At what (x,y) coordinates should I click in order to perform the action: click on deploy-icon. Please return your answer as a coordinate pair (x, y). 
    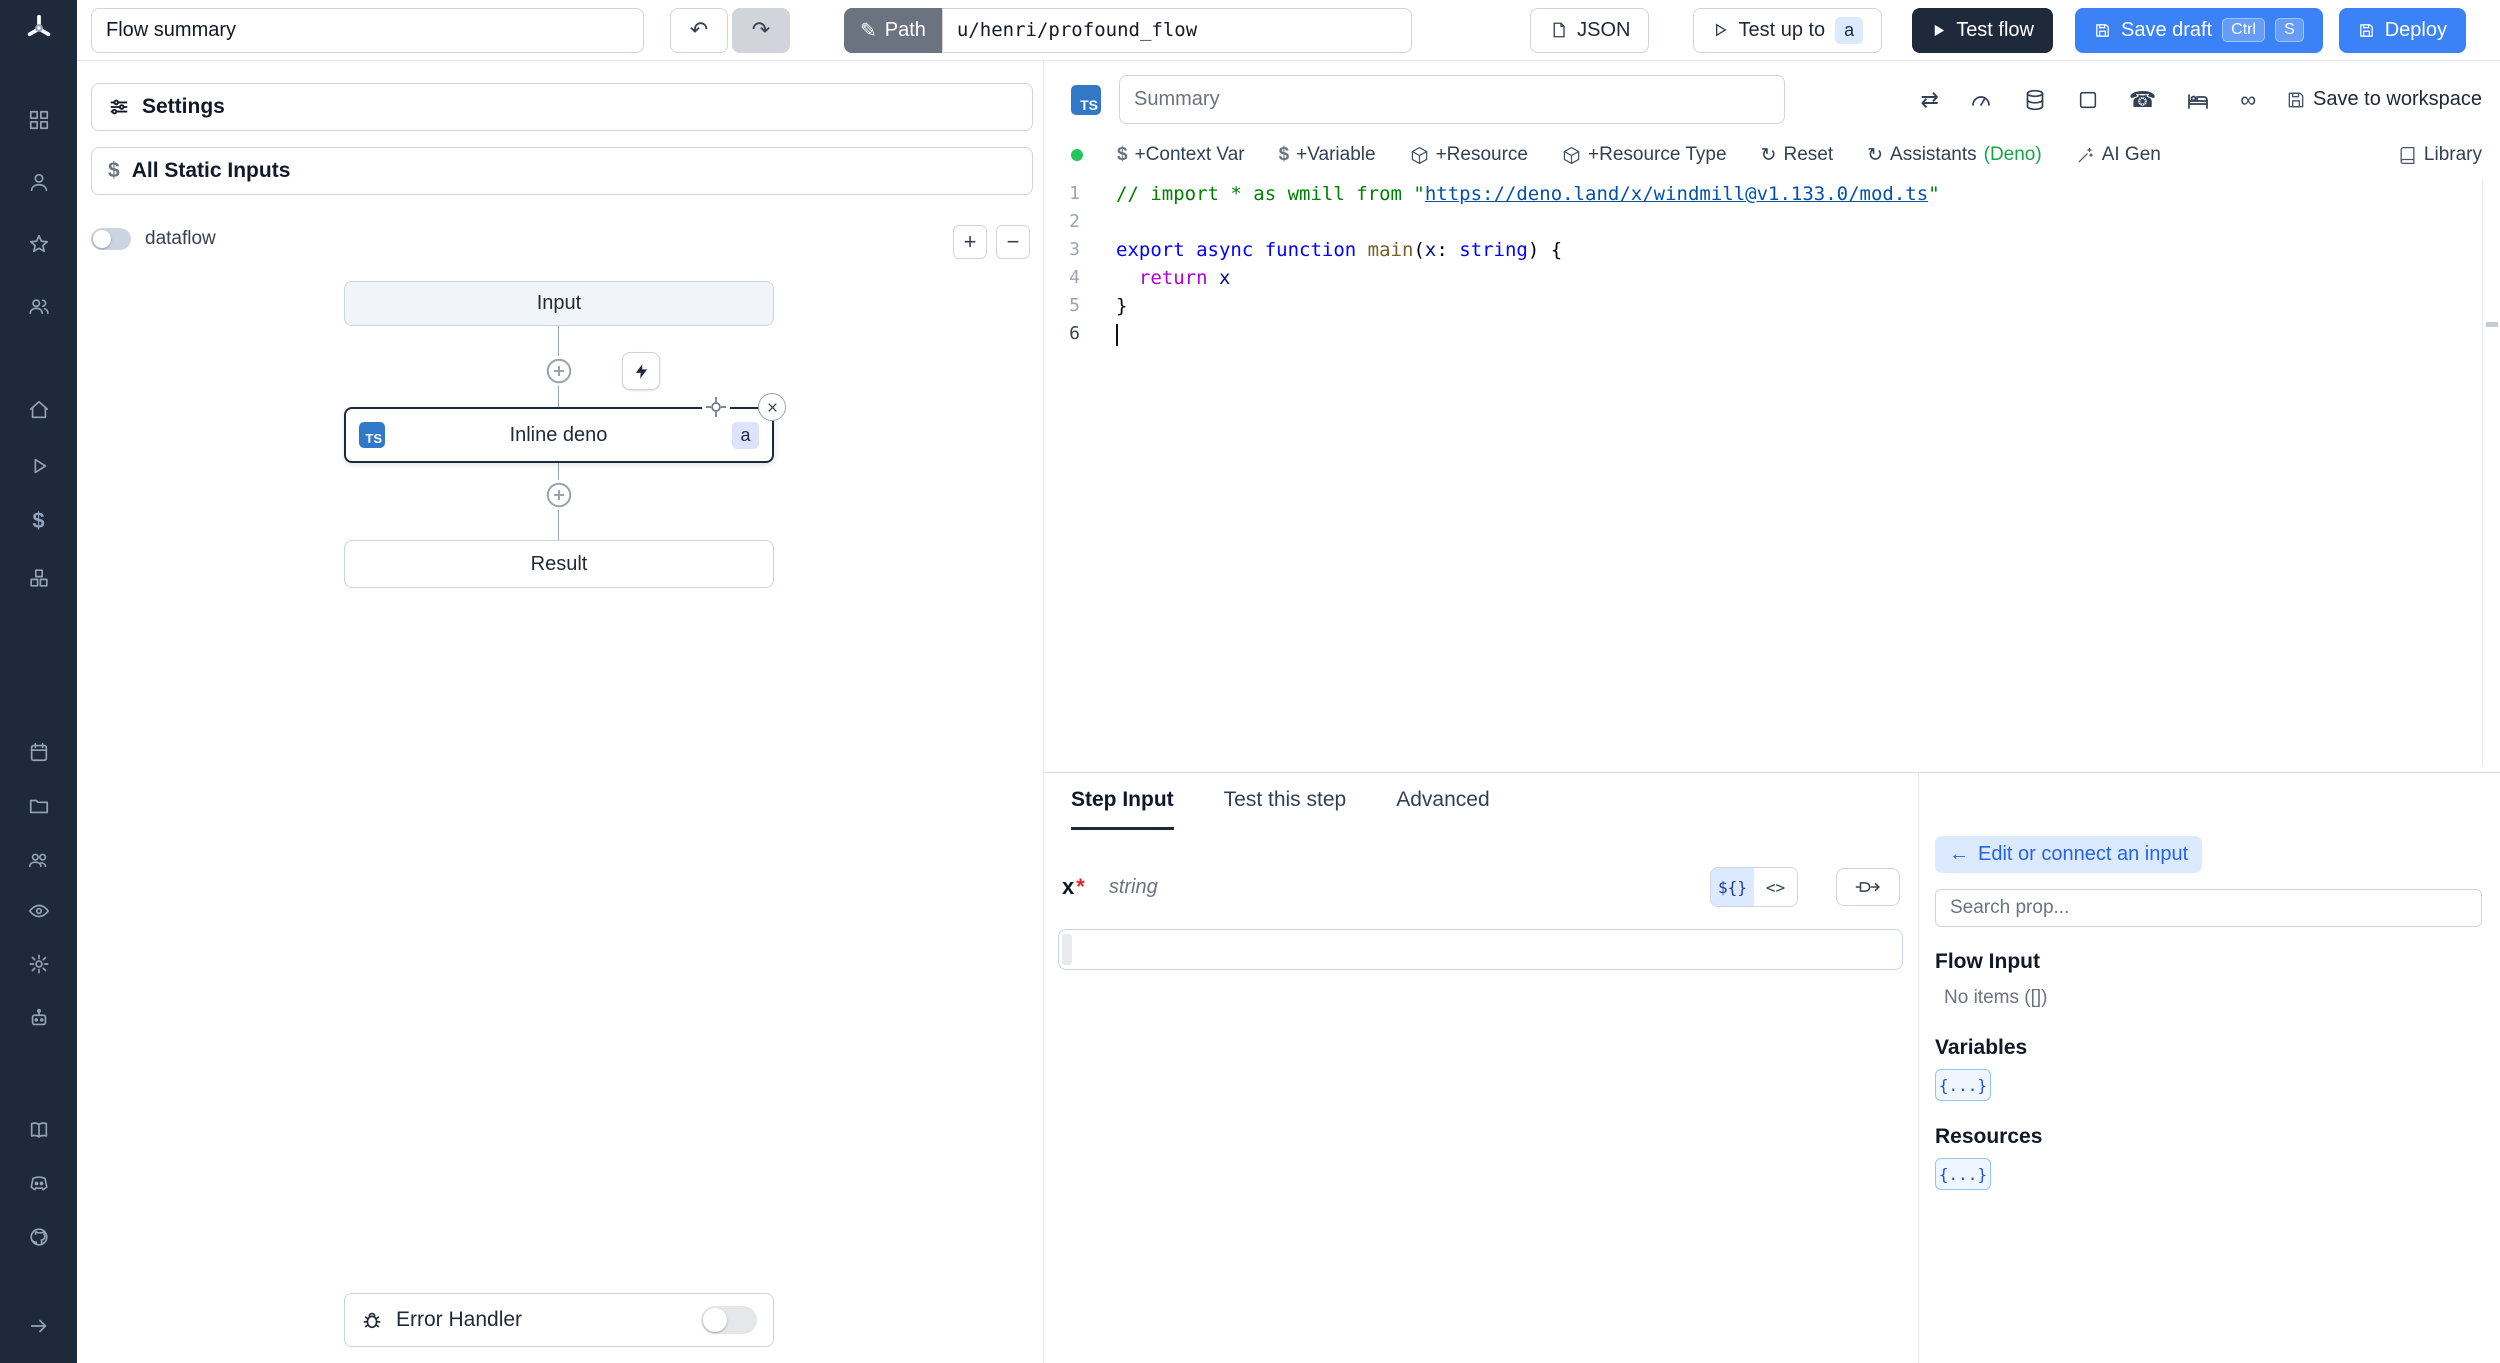
    Looking at the image, I should click on (2366, 30).